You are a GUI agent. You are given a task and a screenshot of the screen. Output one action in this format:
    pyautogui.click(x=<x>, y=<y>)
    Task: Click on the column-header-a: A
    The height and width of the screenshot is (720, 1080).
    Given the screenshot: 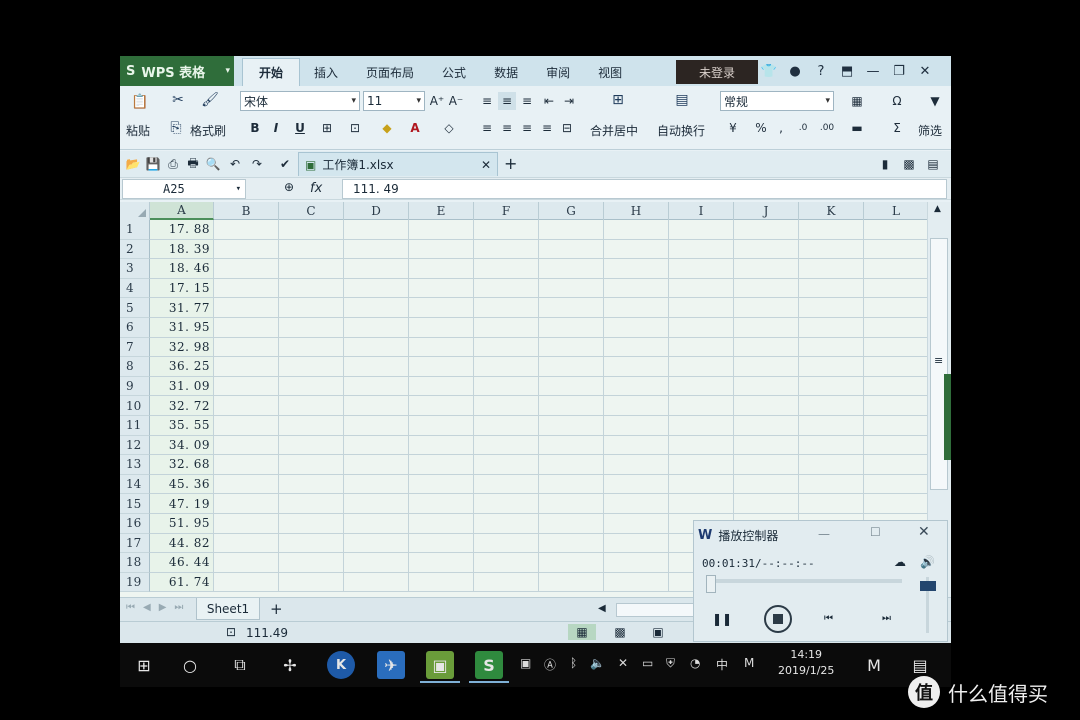 What is the action you would take?
    pyautogui.click(x=182, y=211)
    